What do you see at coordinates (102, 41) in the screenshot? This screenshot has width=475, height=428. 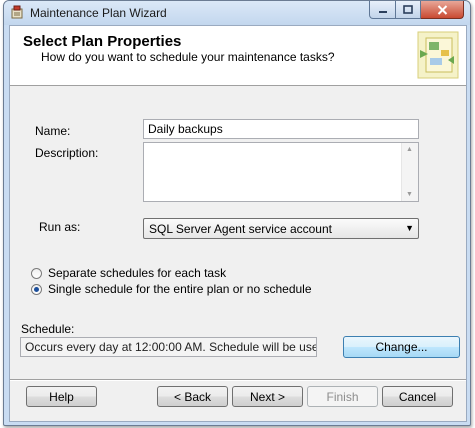 I see `page-title: Select Plan Properties` at bounding box center [102, 41].